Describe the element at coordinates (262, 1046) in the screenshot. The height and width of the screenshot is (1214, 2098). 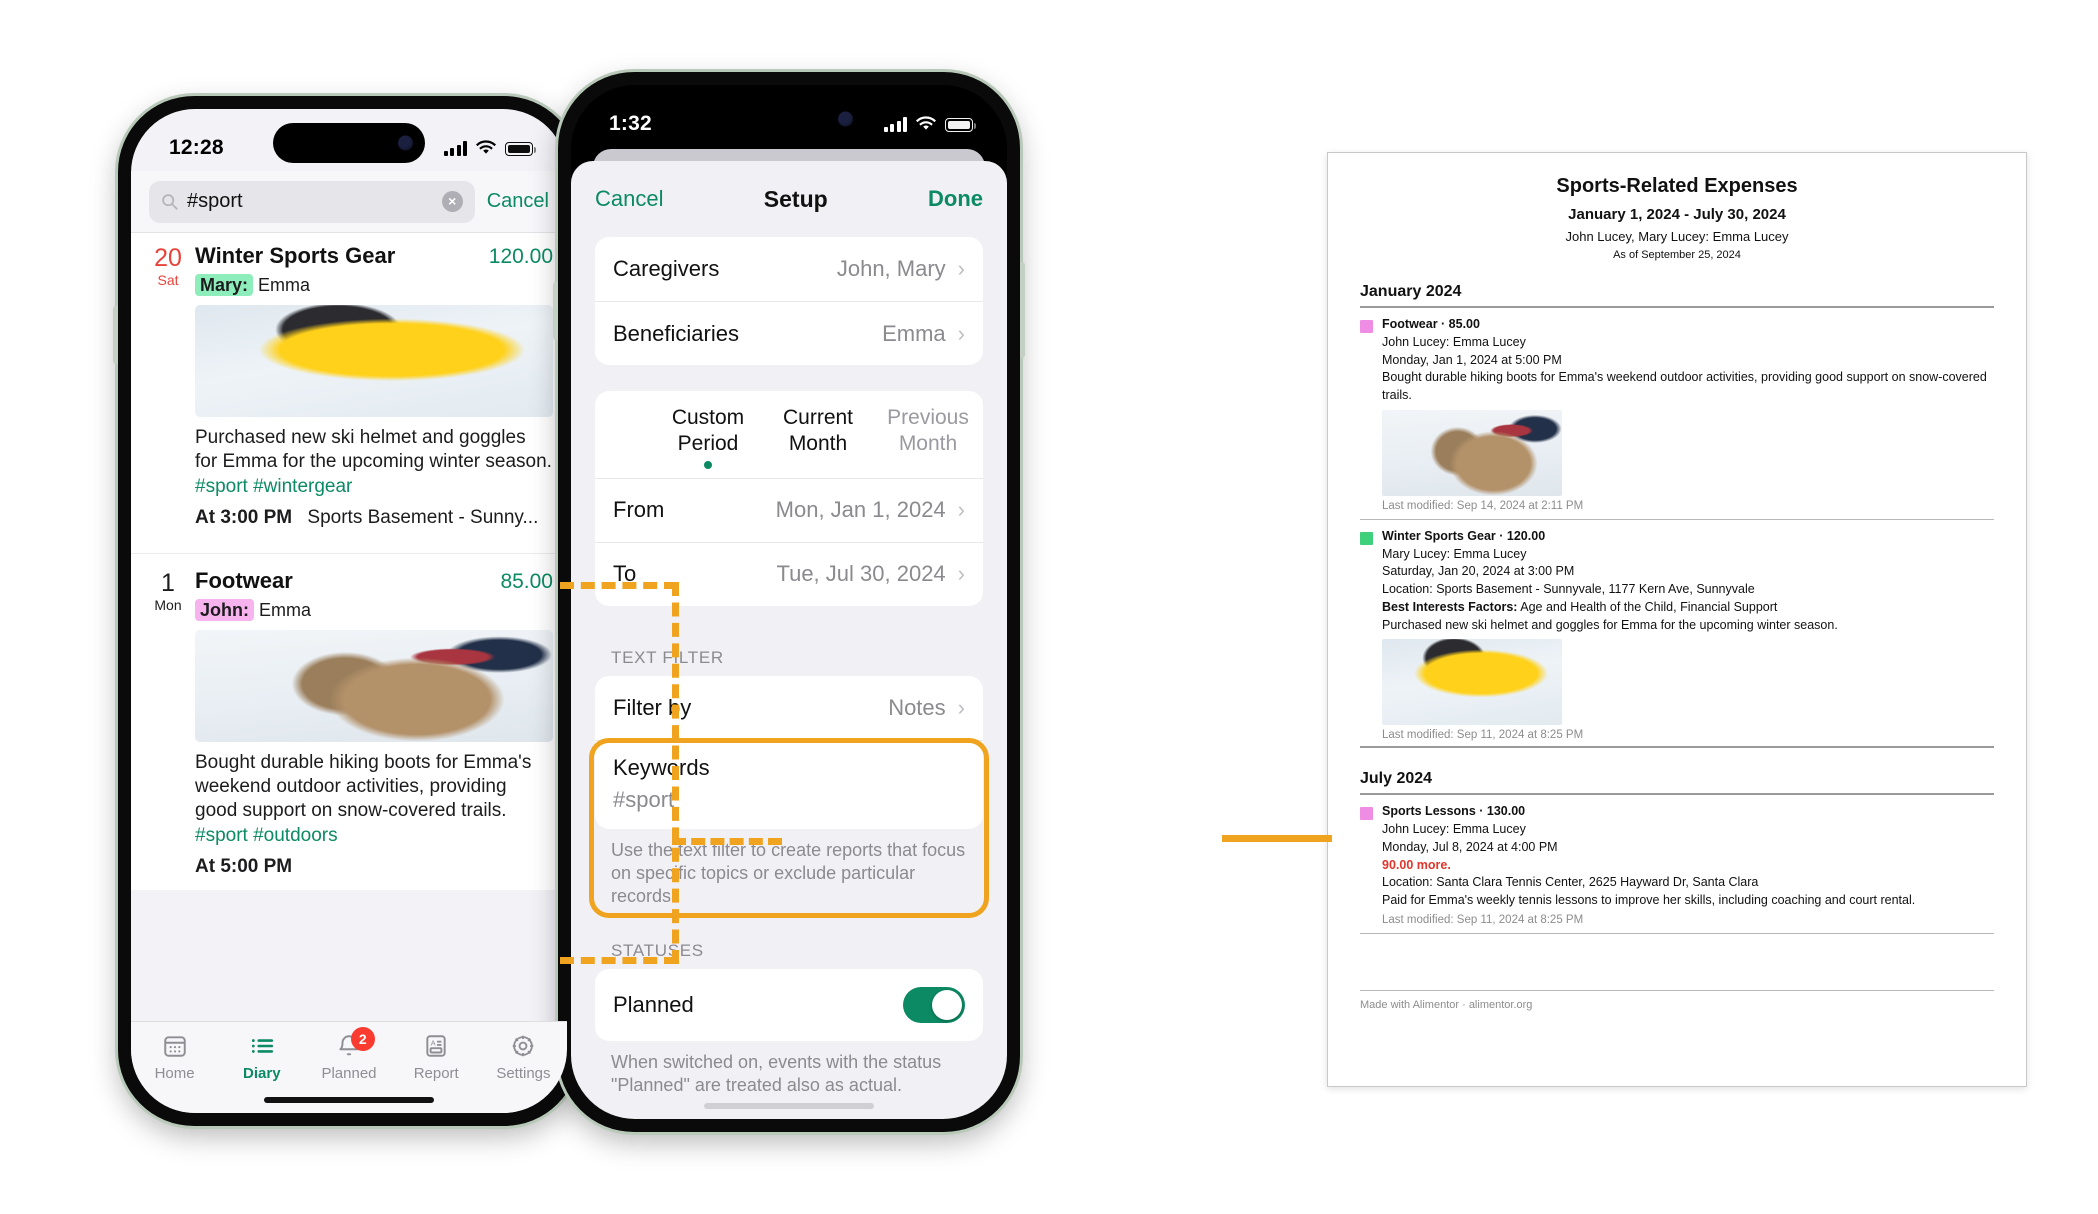
I see `list-icon` at that location.